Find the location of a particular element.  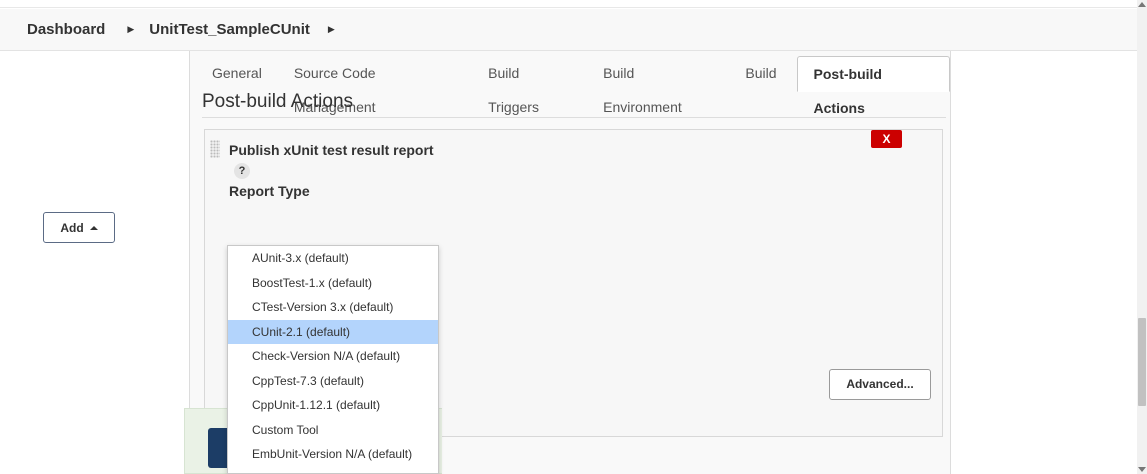

dropdown-item-cppunit: CppUnit-1.12.1 (default) is located at coordinates (333, 405).